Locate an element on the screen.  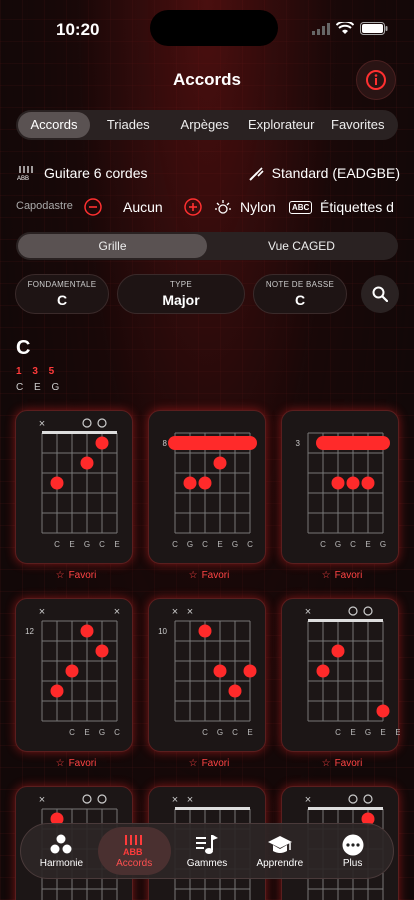
search-icon is located at coordinates (380, 294).